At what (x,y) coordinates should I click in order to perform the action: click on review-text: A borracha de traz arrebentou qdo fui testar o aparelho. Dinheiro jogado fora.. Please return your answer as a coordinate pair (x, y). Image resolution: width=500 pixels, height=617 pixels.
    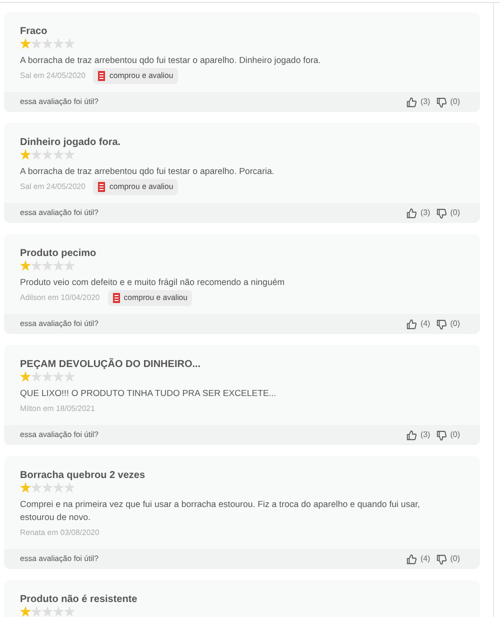
    Looking at the image, I should click on (171, 60).